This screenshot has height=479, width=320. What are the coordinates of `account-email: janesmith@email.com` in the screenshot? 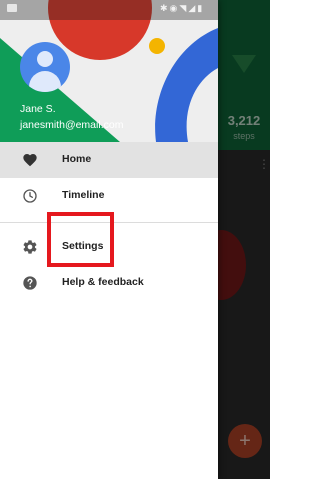 It's located at (72, 125).